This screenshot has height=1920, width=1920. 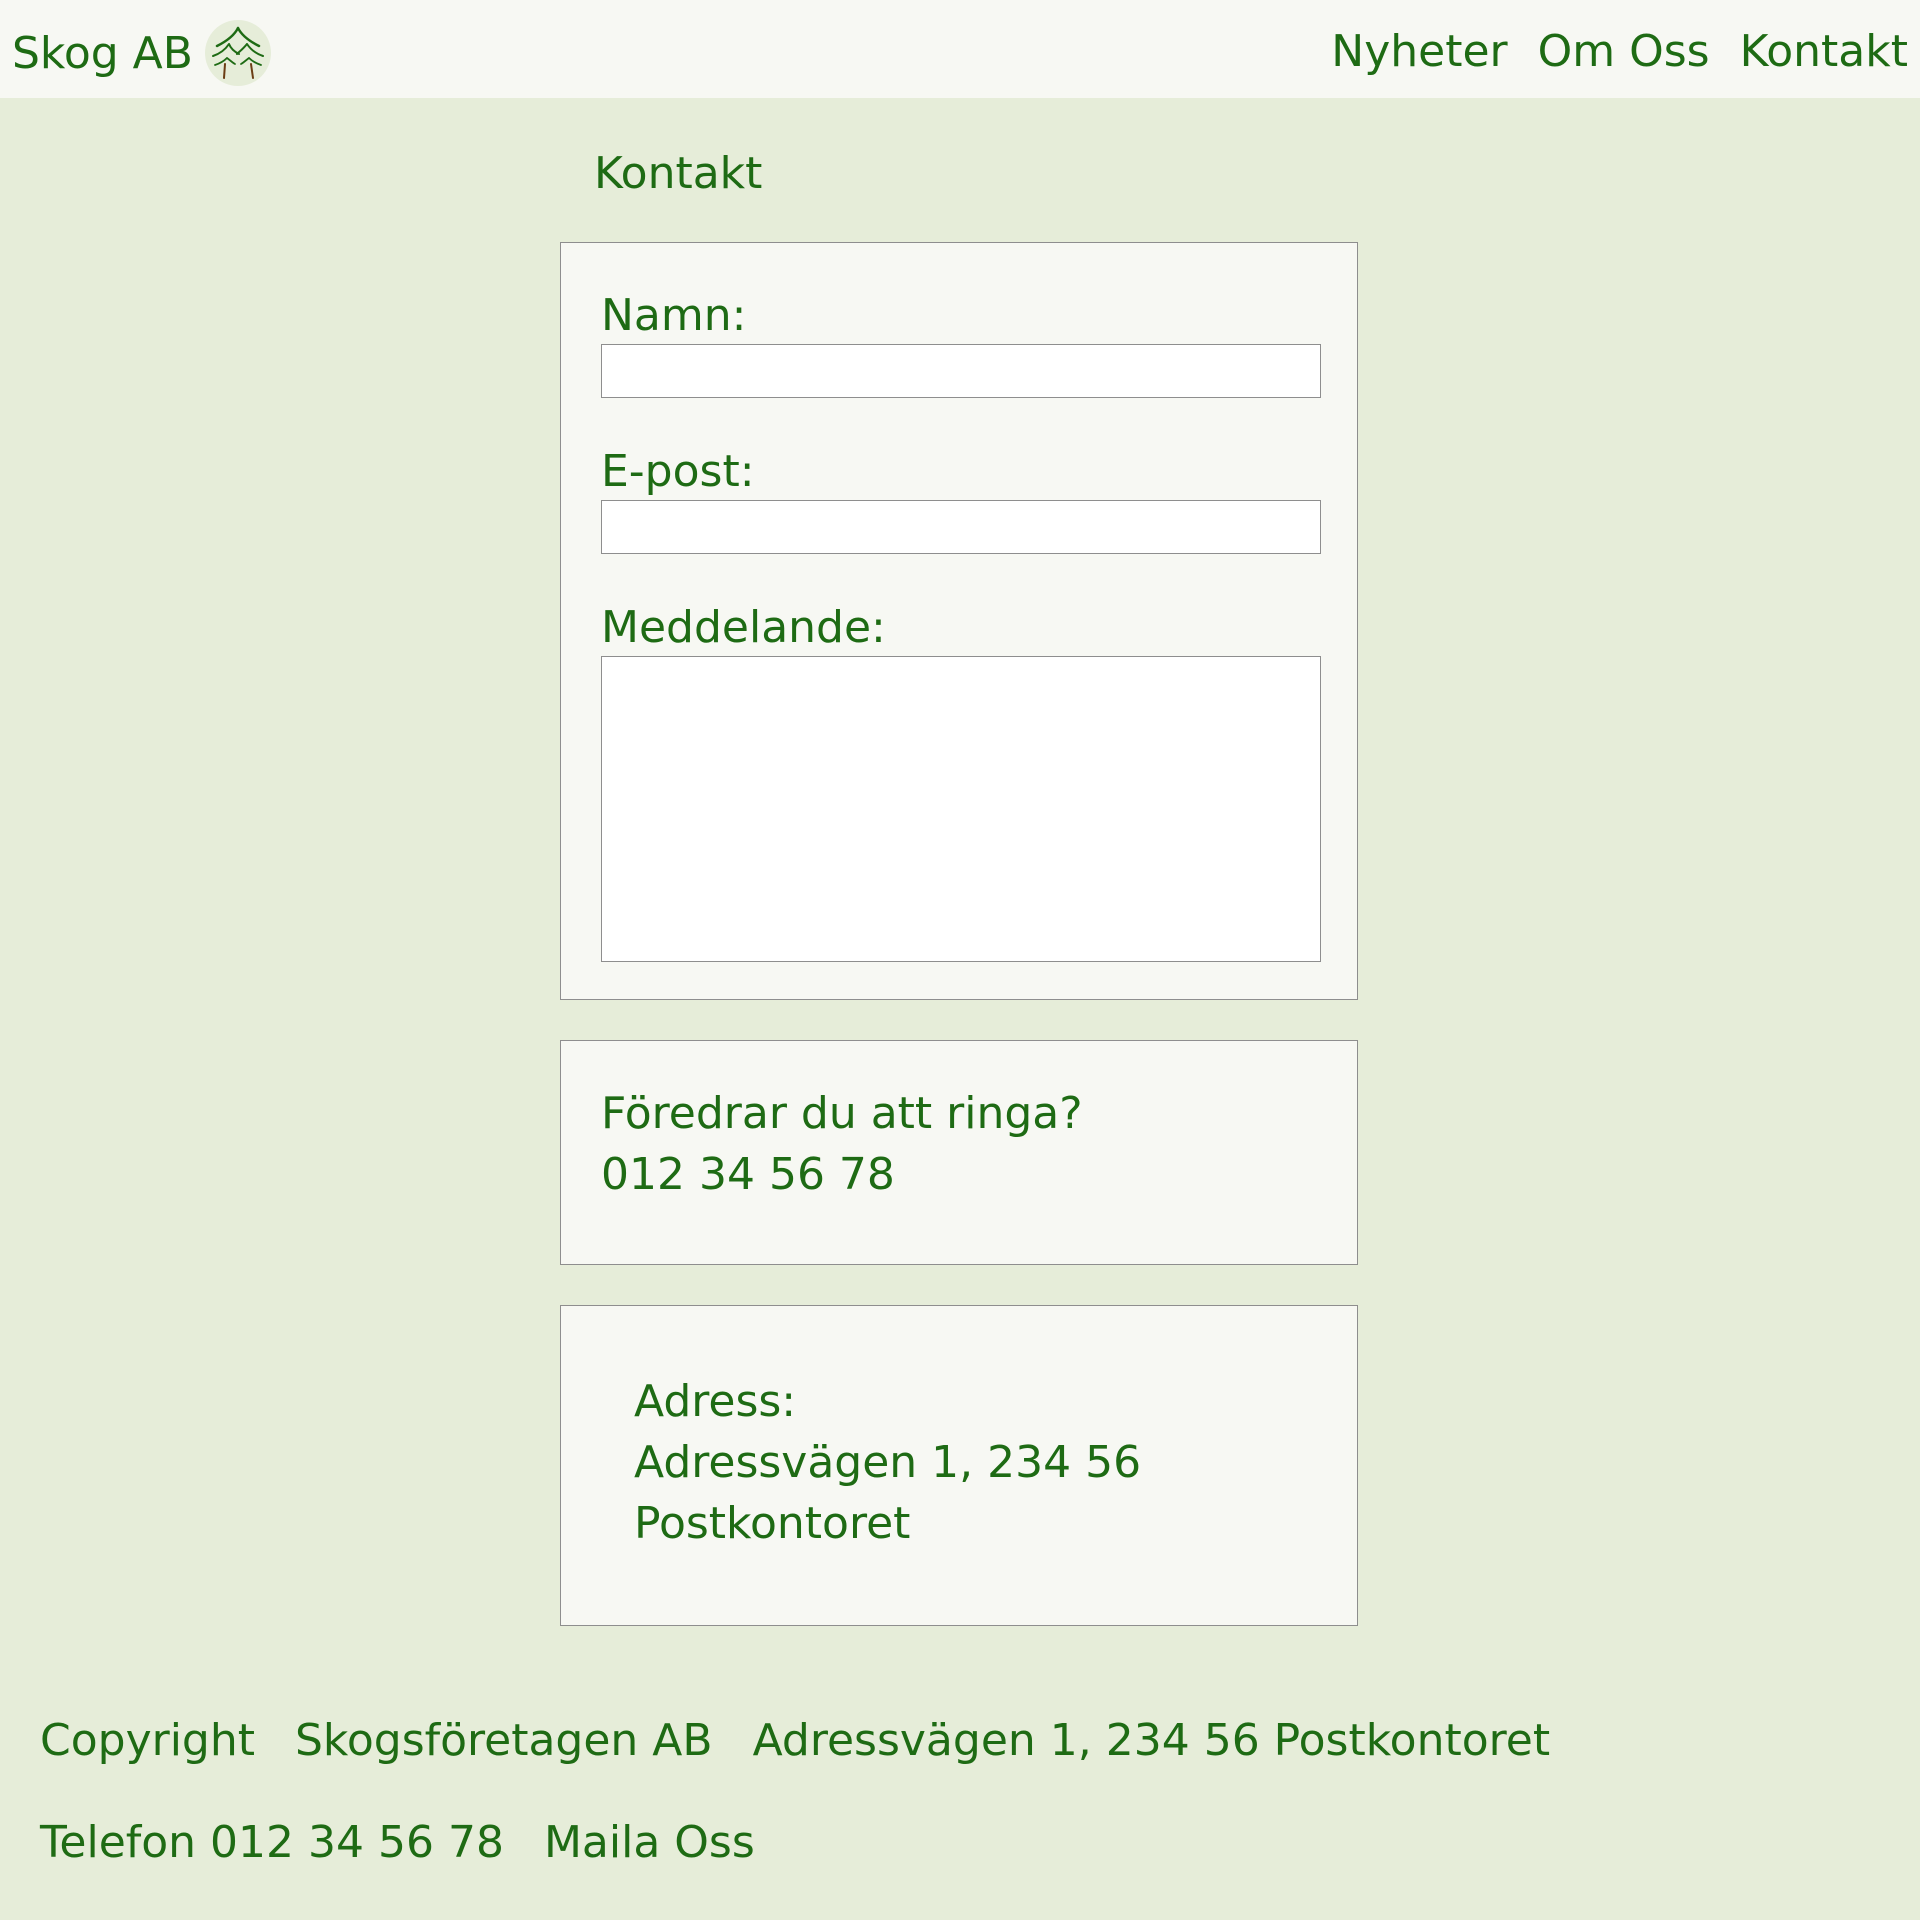 I want to click on address-city: Postkontoret, so click(x=772, y=1523).